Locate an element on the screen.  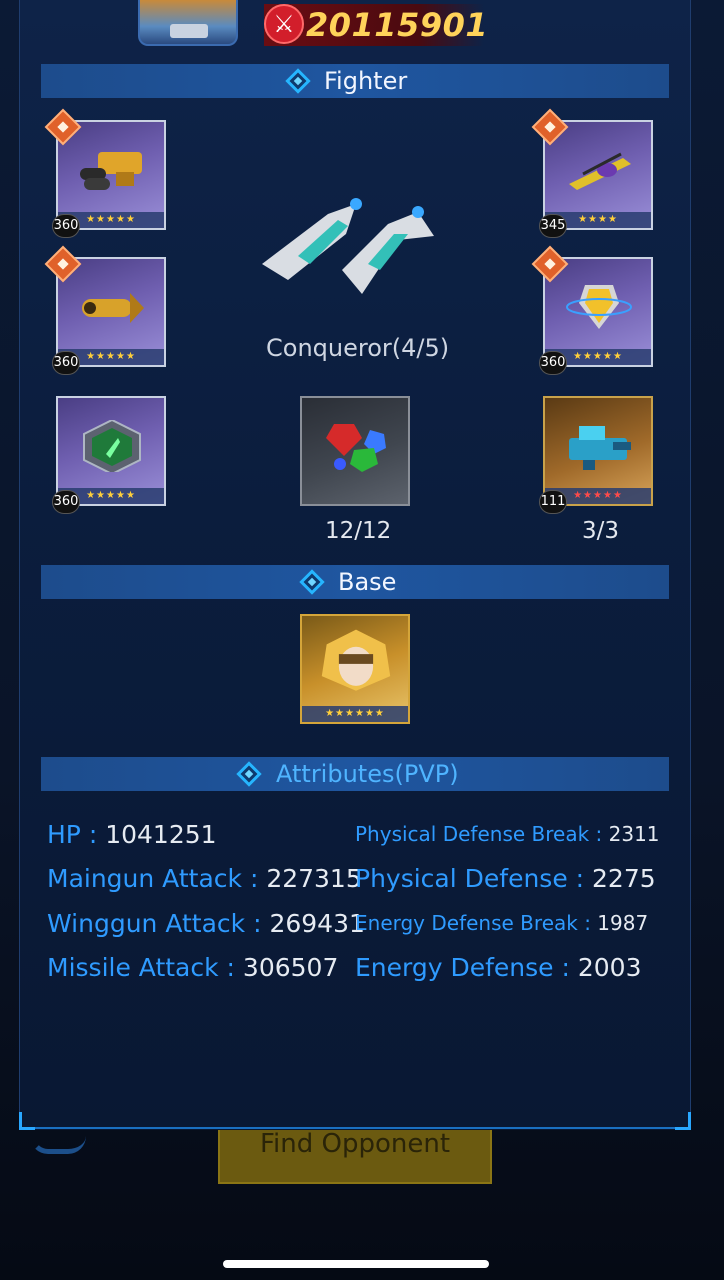
section-title: Attributes(PVP) is located at coordinates (367, 774).